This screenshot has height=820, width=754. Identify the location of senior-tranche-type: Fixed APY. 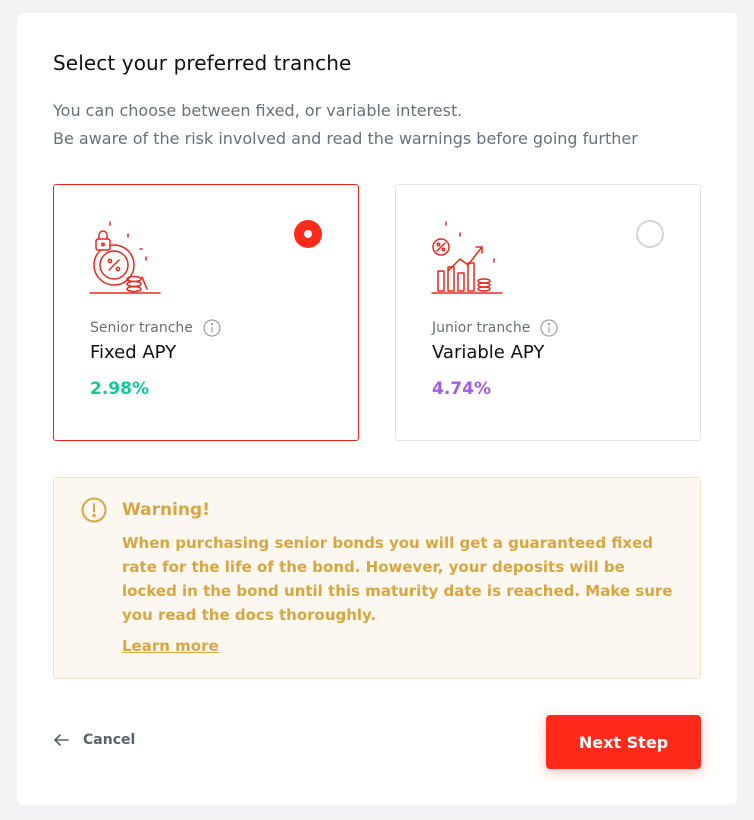
(133, 352).